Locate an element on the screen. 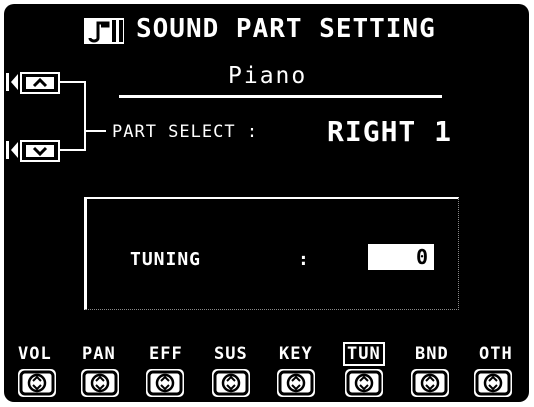 The width and height of the screenshot is (534, 407). part-select-label: PART SELECT : is located at coordinates (185, 132).